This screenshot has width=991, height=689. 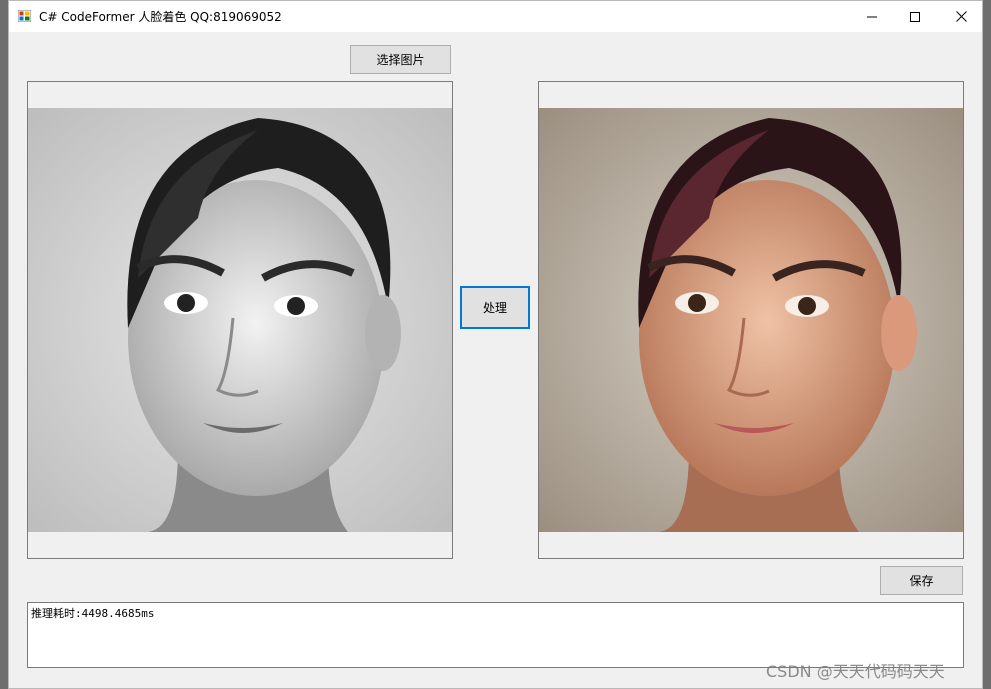 What do you see at coordinates (921, 580) in the screenshot?
I see `save-button: 保存` at bounding box center [921, 580].